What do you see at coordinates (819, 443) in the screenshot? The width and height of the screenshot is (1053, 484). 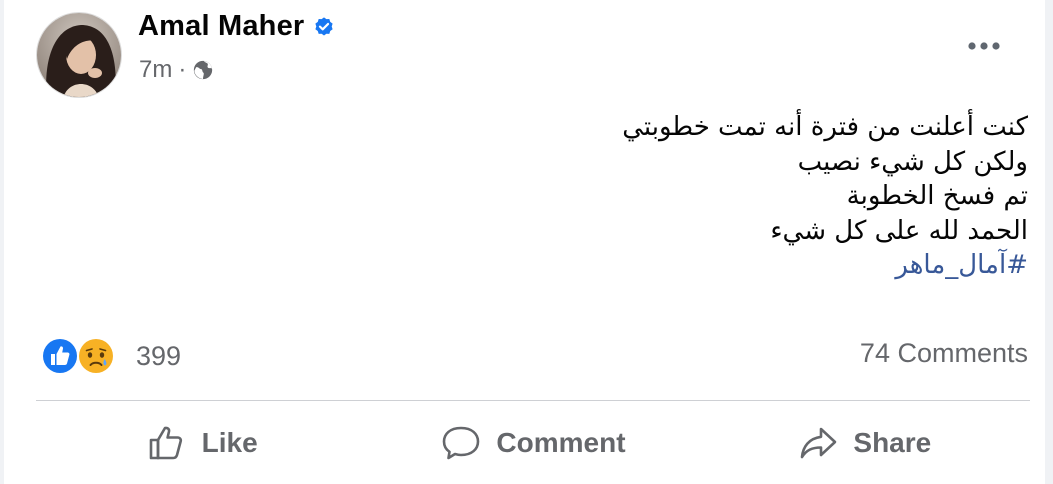 I see `share-icon` at bounding box center [819, 443].